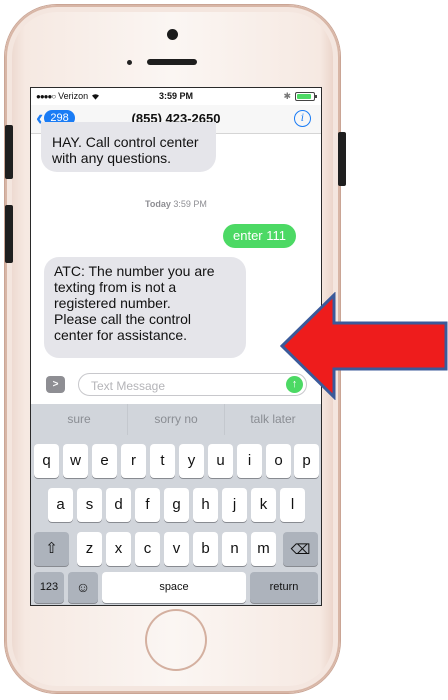 The height and width of the screenshot is (700, 448). What do you see at coordinates (176, 640) in the screenshot?
I see `home-button` at bounding box center [176, 640].